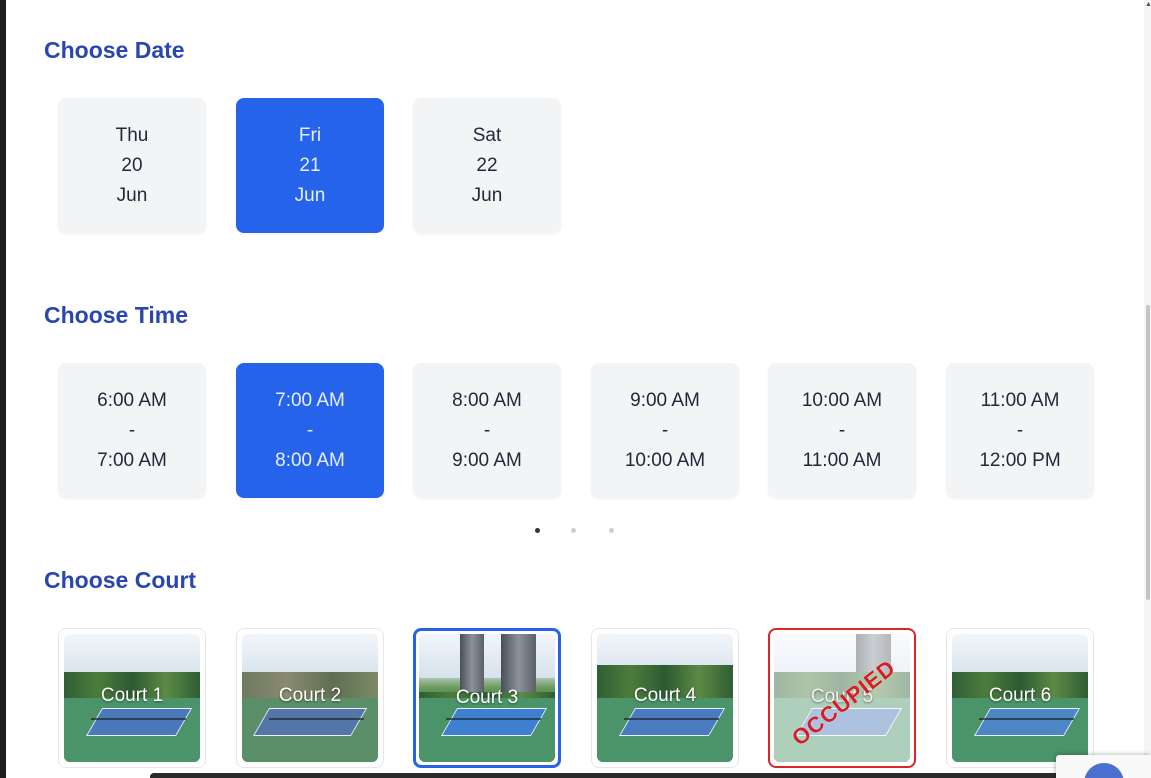  I want to click on bottom-overlay-bar, so click(605, 775).